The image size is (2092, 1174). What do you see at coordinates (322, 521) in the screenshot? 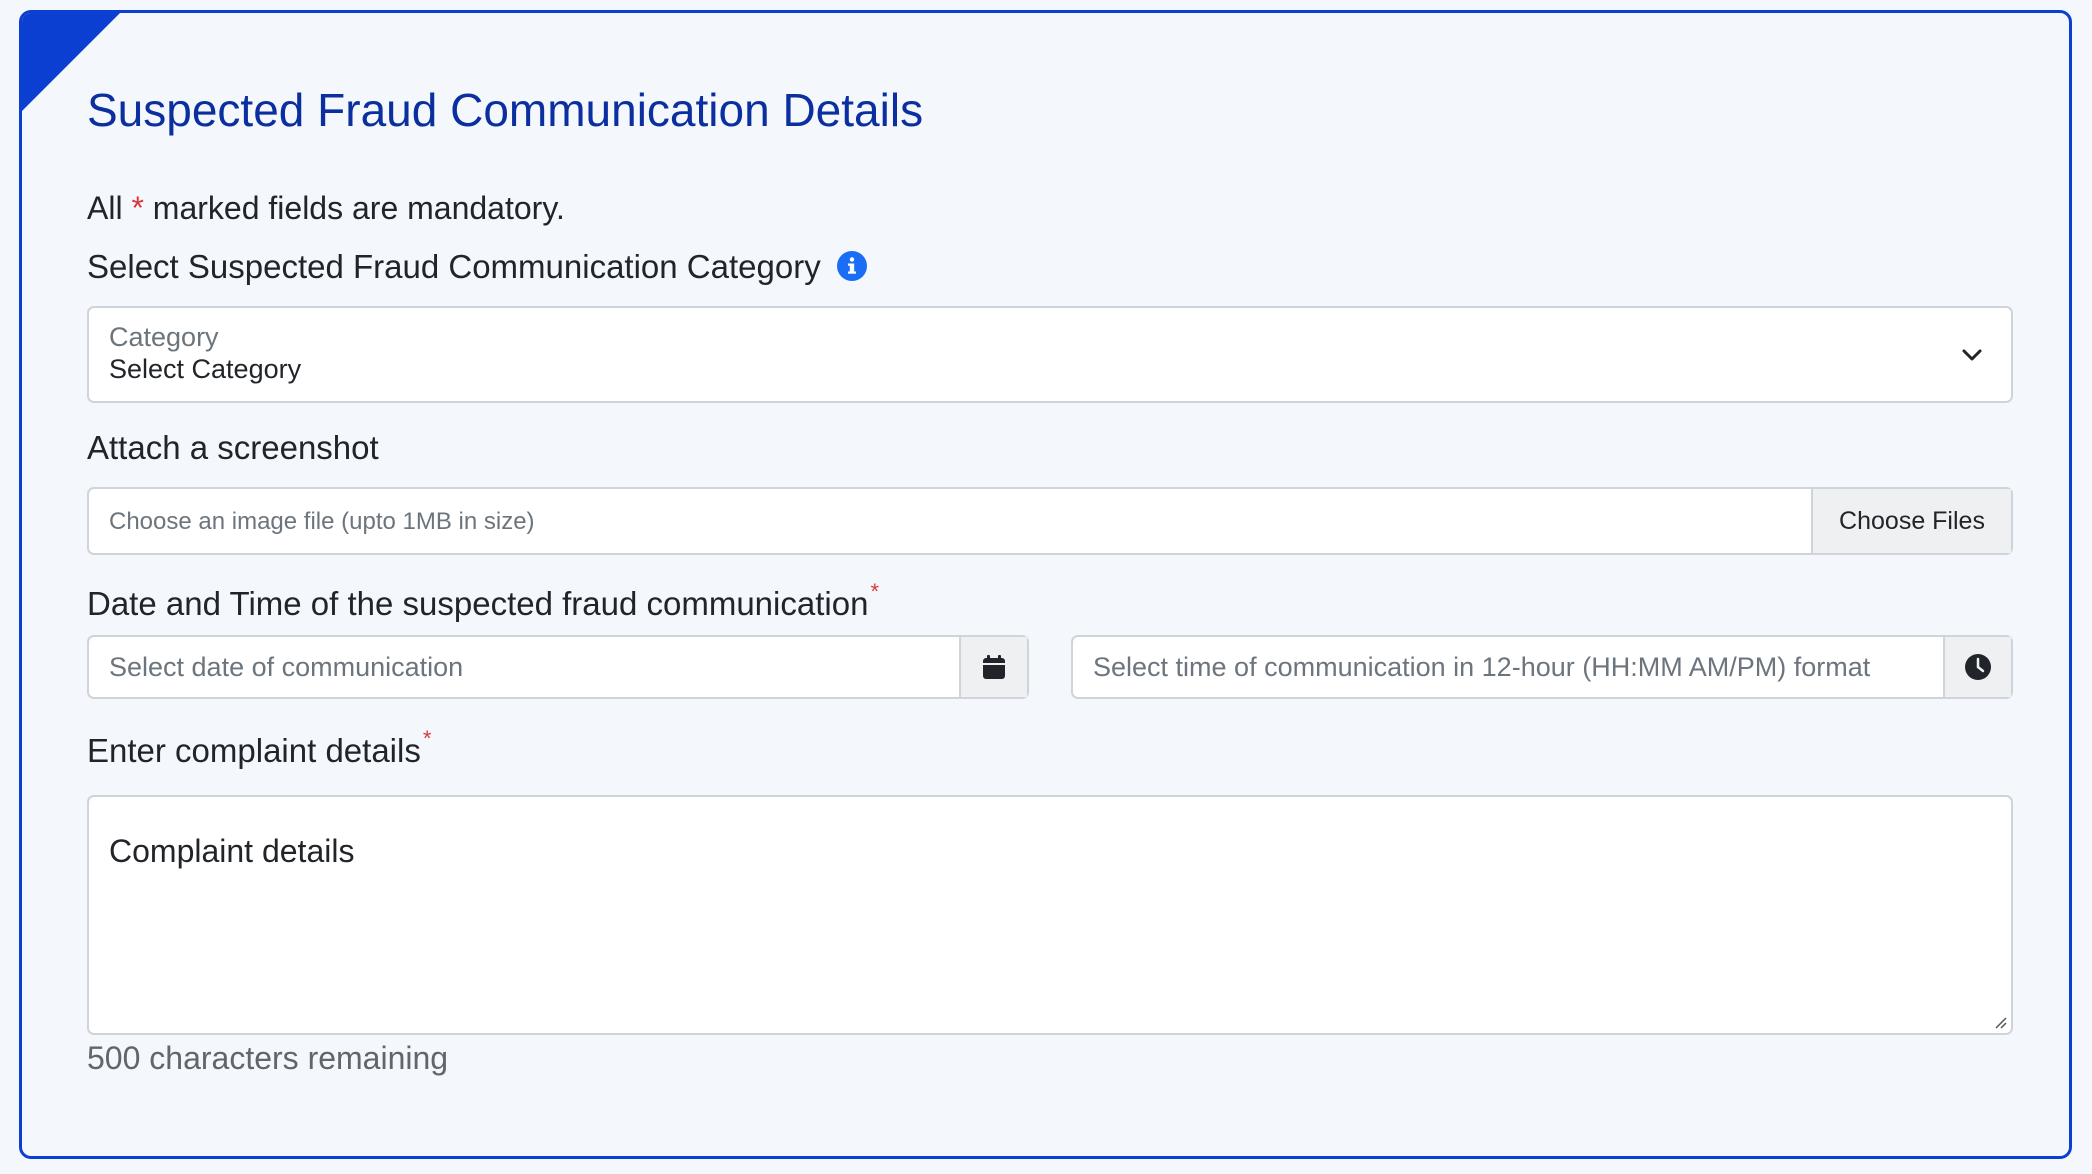
I see `screenshot-placeholder: Choose an image file (upto 1MB in size)` at bounding box center [322, 521].